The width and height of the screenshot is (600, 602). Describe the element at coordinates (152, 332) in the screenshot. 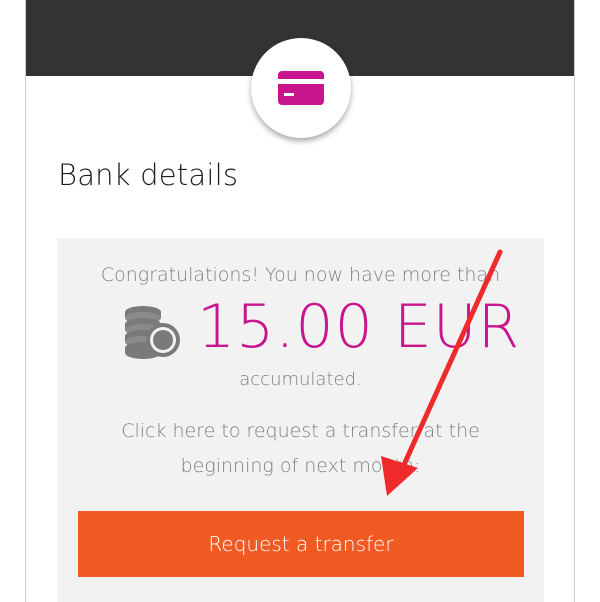

I see `coins-icon` at that location.